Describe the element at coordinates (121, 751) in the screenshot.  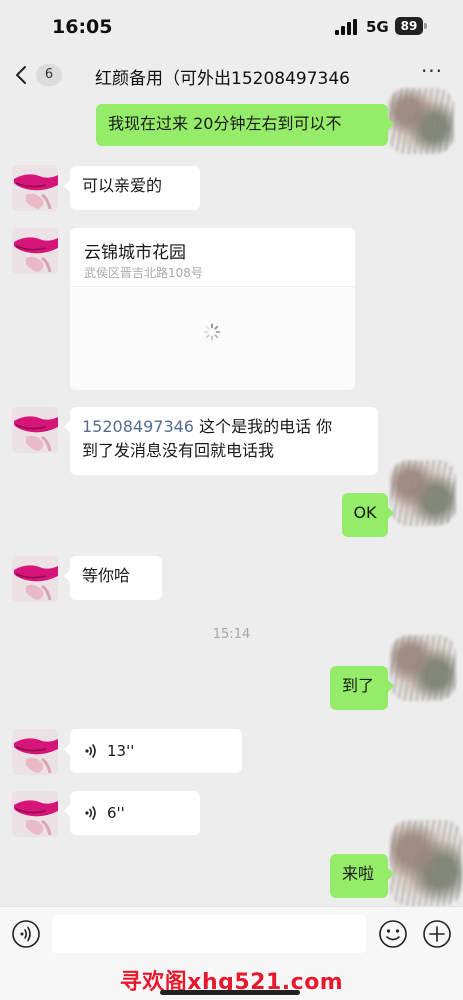
I see `voice-duration: 13''` at that location.